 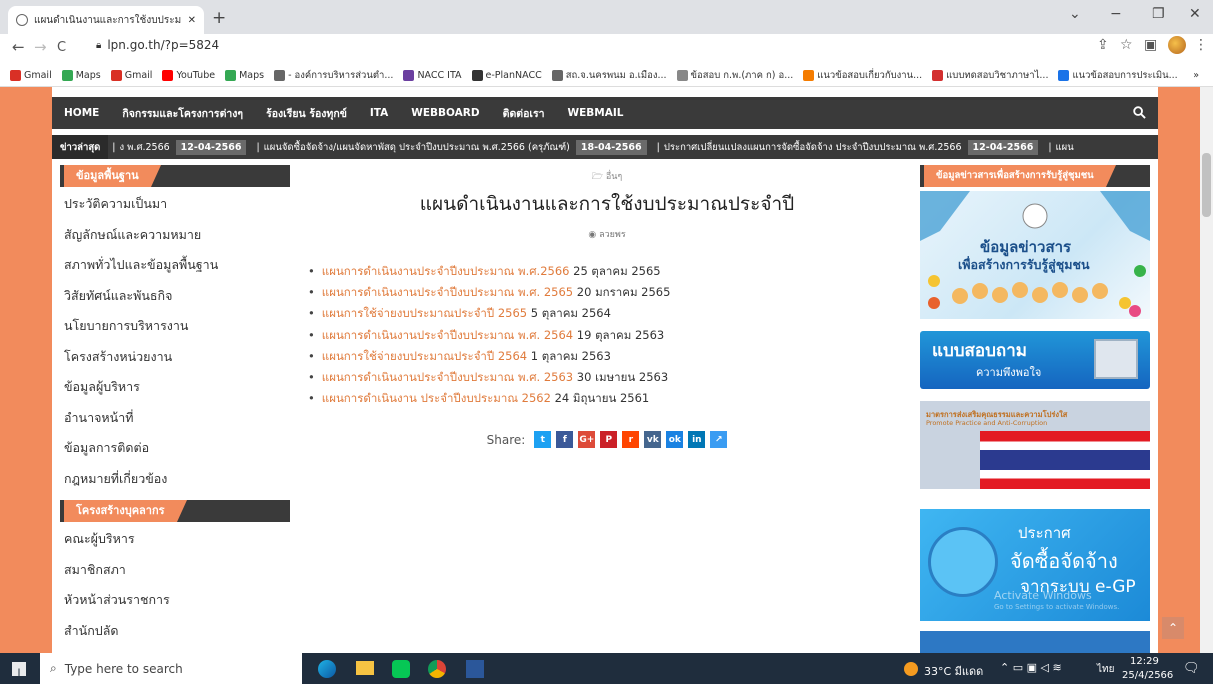 I want to click on chrome-icon, so click(x=437, y=669).